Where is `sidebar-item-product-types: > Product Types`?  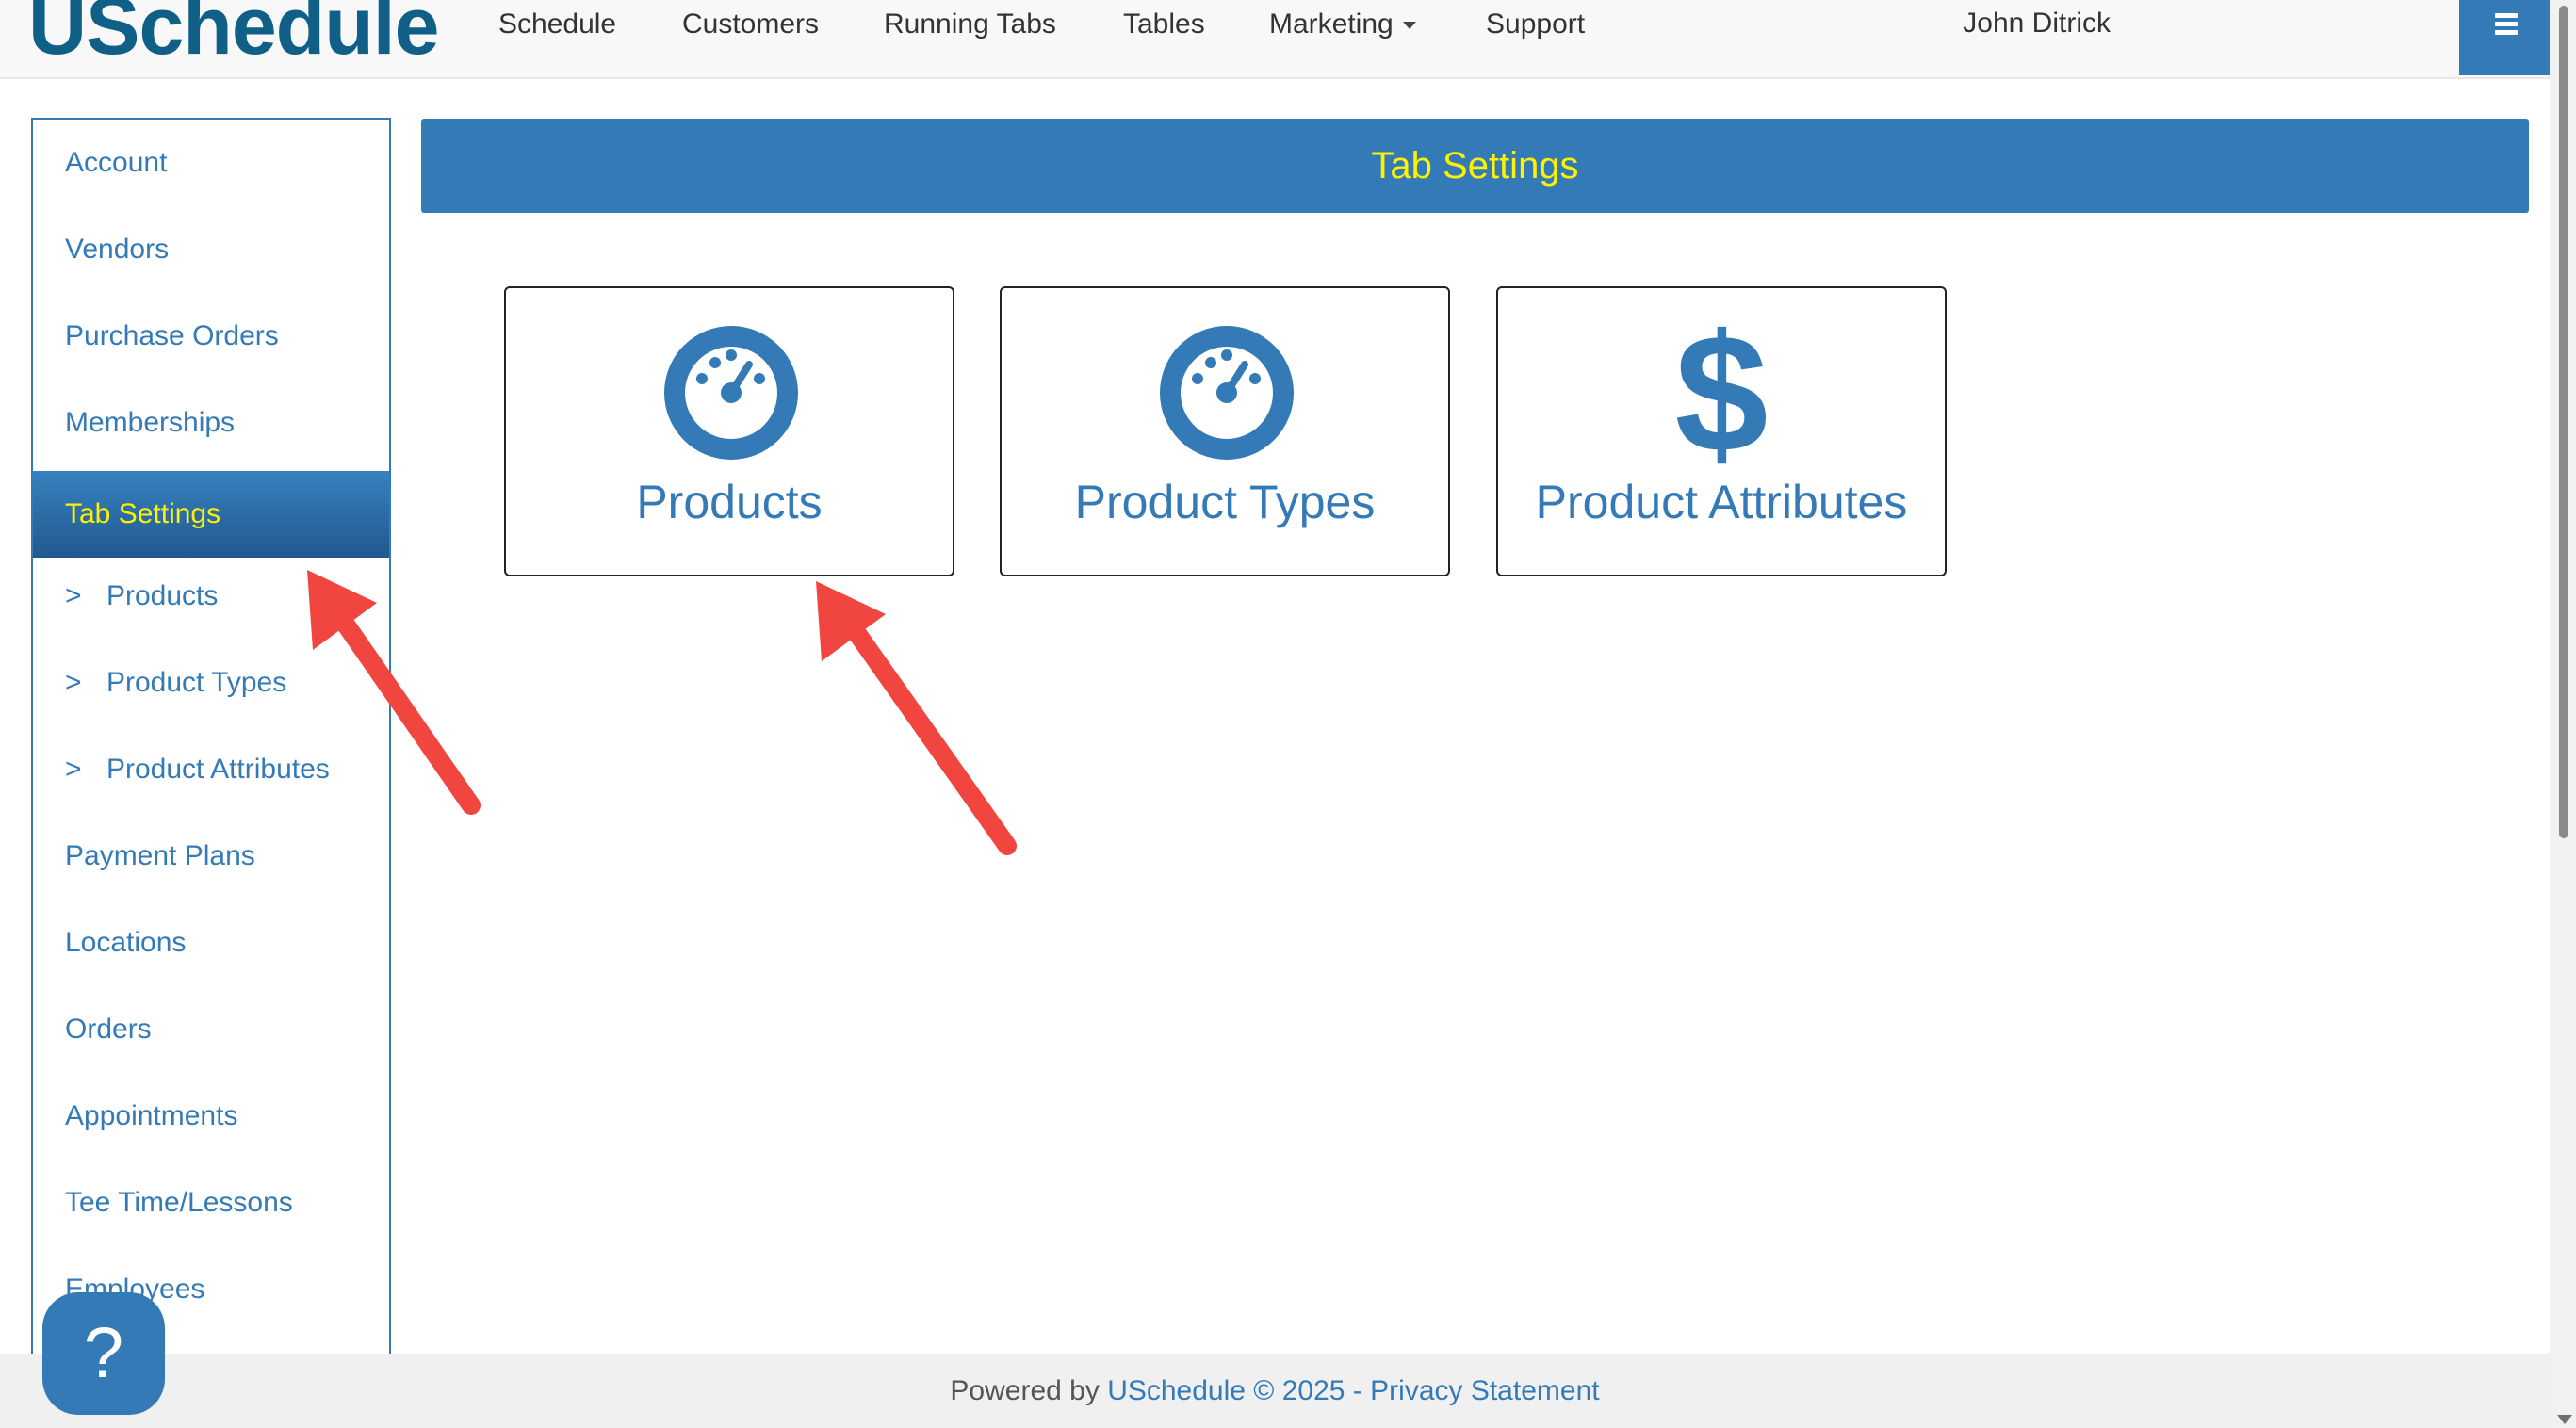
sidebar-item-product-types: > Product Types is located at coordinates (211, 683).